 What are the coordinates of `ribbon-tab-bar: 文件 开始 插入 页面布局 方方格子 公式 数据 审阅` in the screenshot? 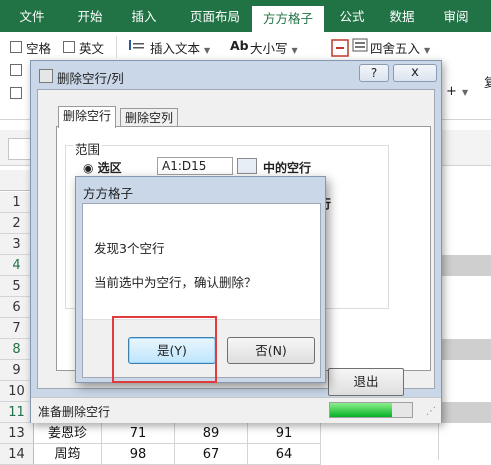 It's located at (245, 16).